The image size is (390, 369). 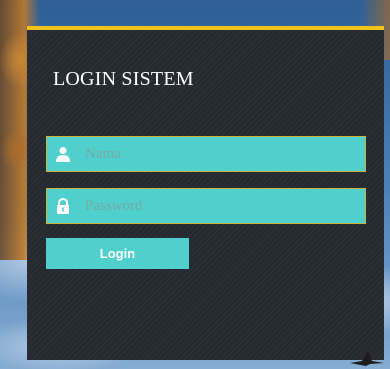 I want to click on password-field, so click(x=206, y=206).